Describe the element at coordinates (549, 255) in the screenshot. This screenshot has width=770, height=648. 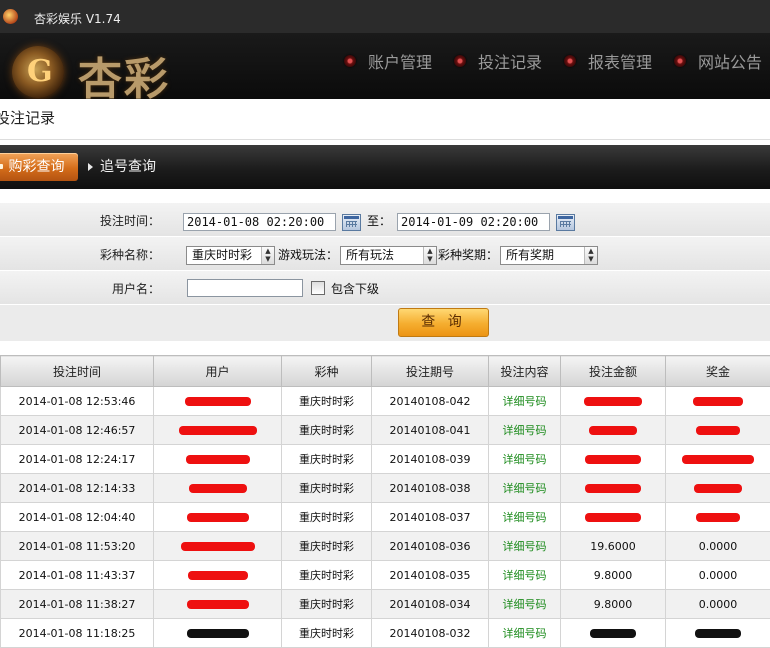
I see `issue-select: 所有奖期▲▼` at that location.